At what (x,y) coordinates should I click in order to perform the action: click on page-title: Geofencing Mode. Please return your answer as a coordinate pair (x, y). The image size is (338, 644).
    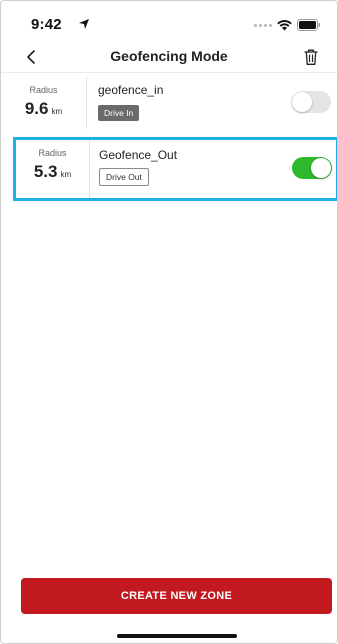
    Looking at the image, I should click on (169, 56).